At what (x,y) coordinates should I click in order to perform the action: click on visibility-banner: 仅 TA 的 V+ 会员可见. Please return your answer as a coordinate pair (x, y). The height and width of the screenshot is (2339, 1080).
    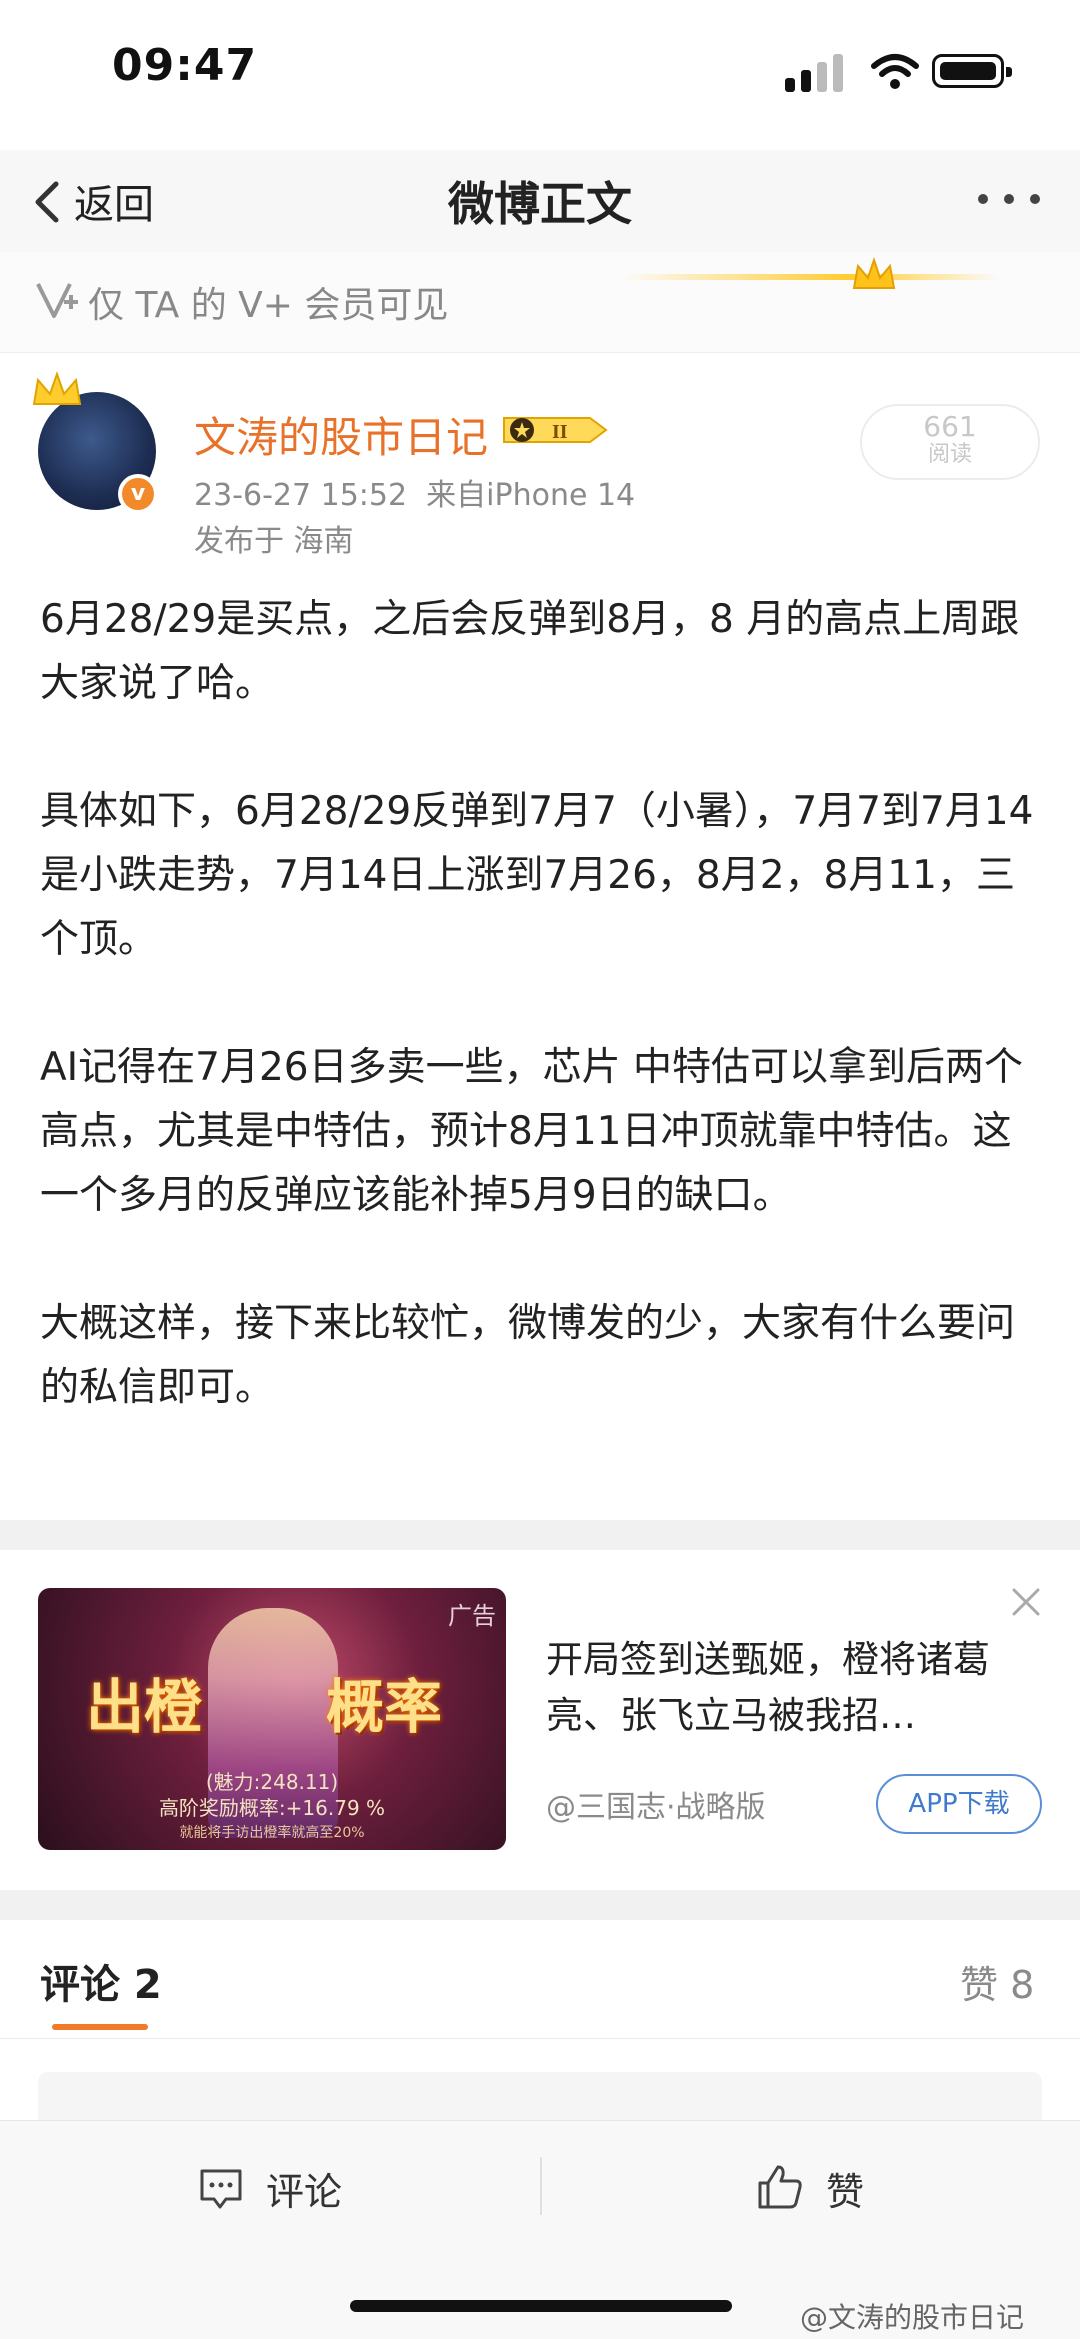
    Looking at the image, I should click on (540, 302).